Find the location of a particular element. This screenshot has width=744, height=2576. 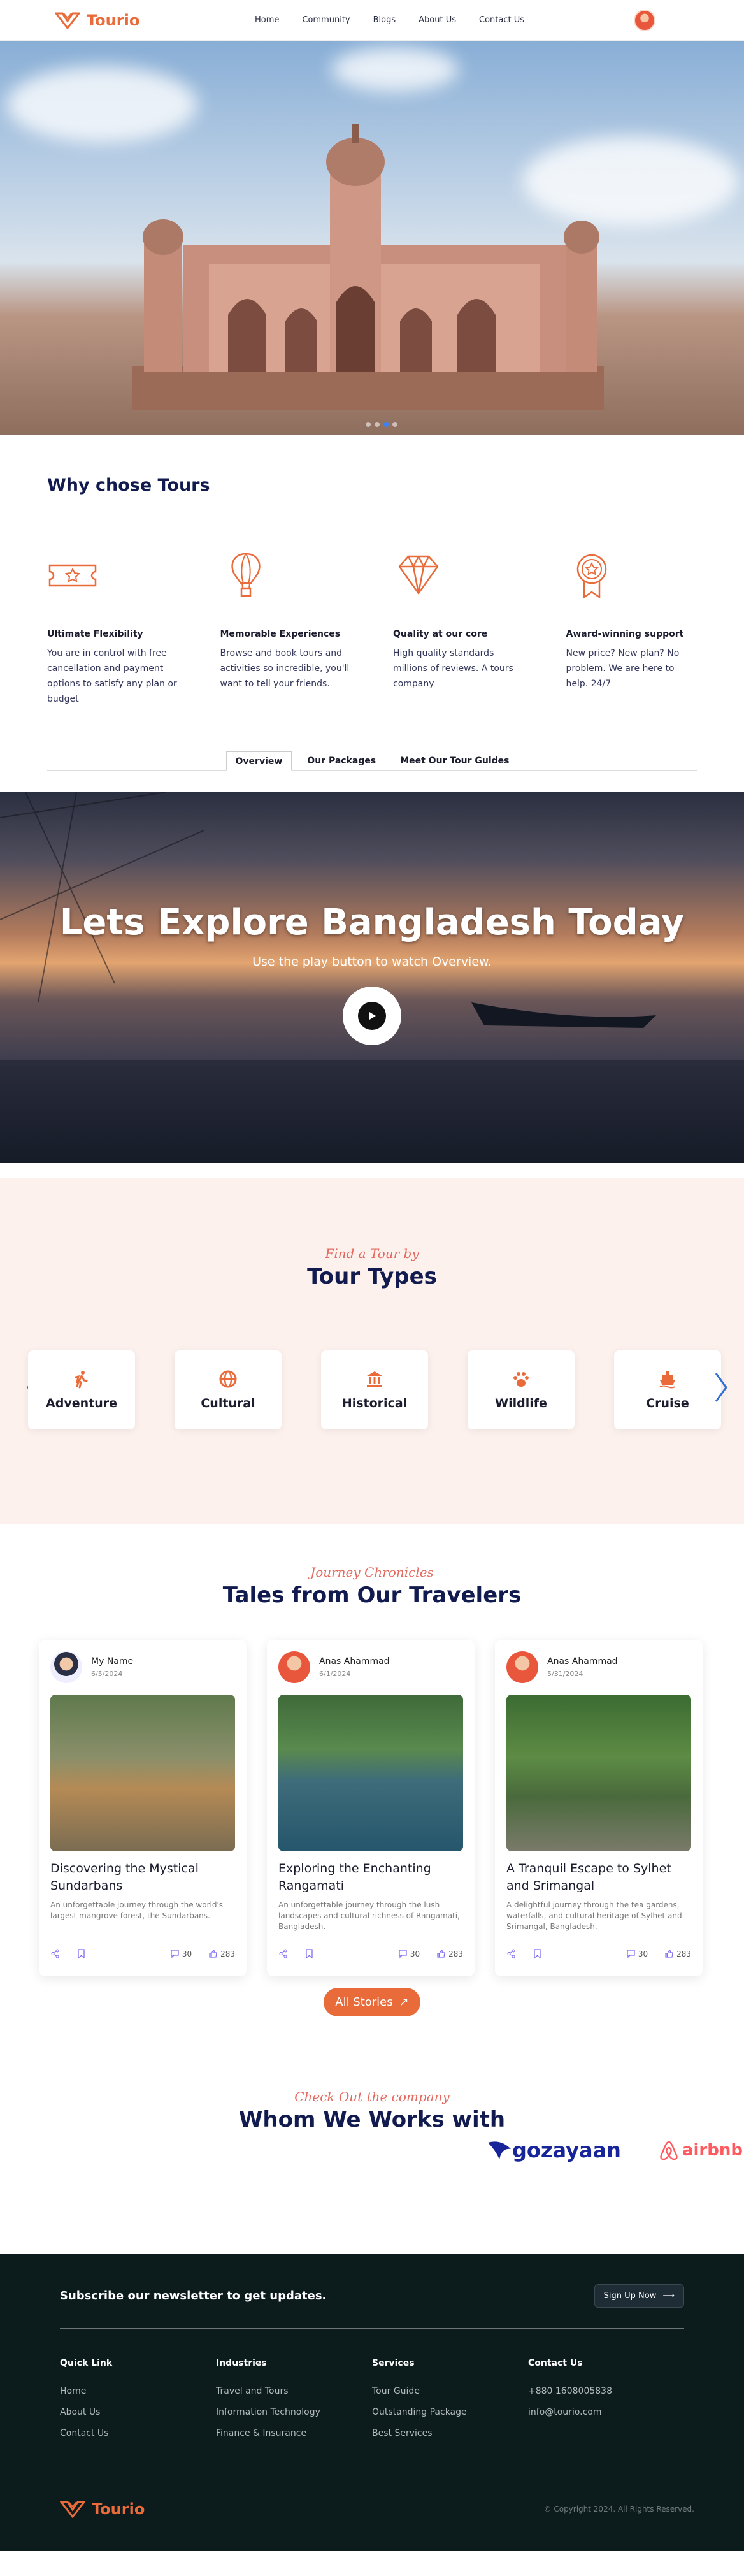

story-title: Discovering the Mystical Sundarbans is located at coordinates (142, 1877).